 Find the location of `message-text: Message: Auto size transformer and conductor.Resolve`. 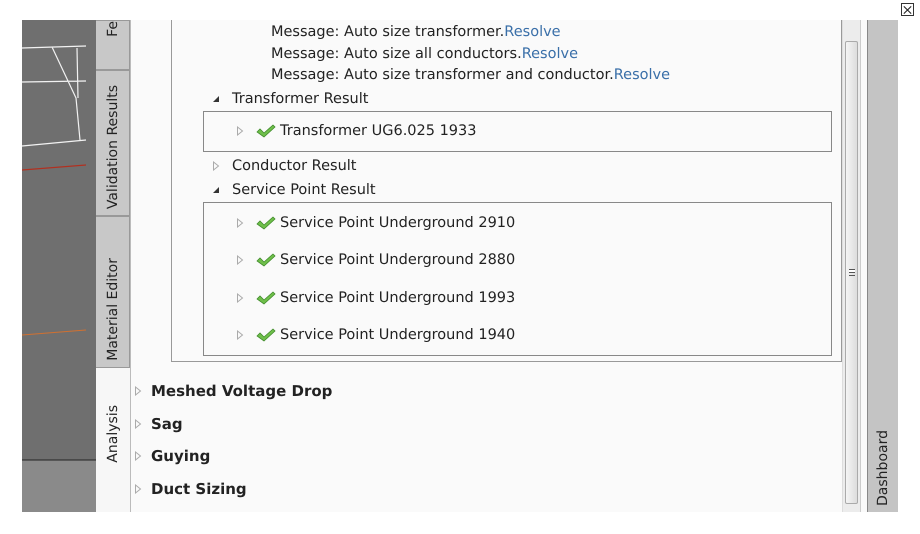

message-text: Message: Auto size transformer and conductor.Resolve is located at coordinates (471, 75).